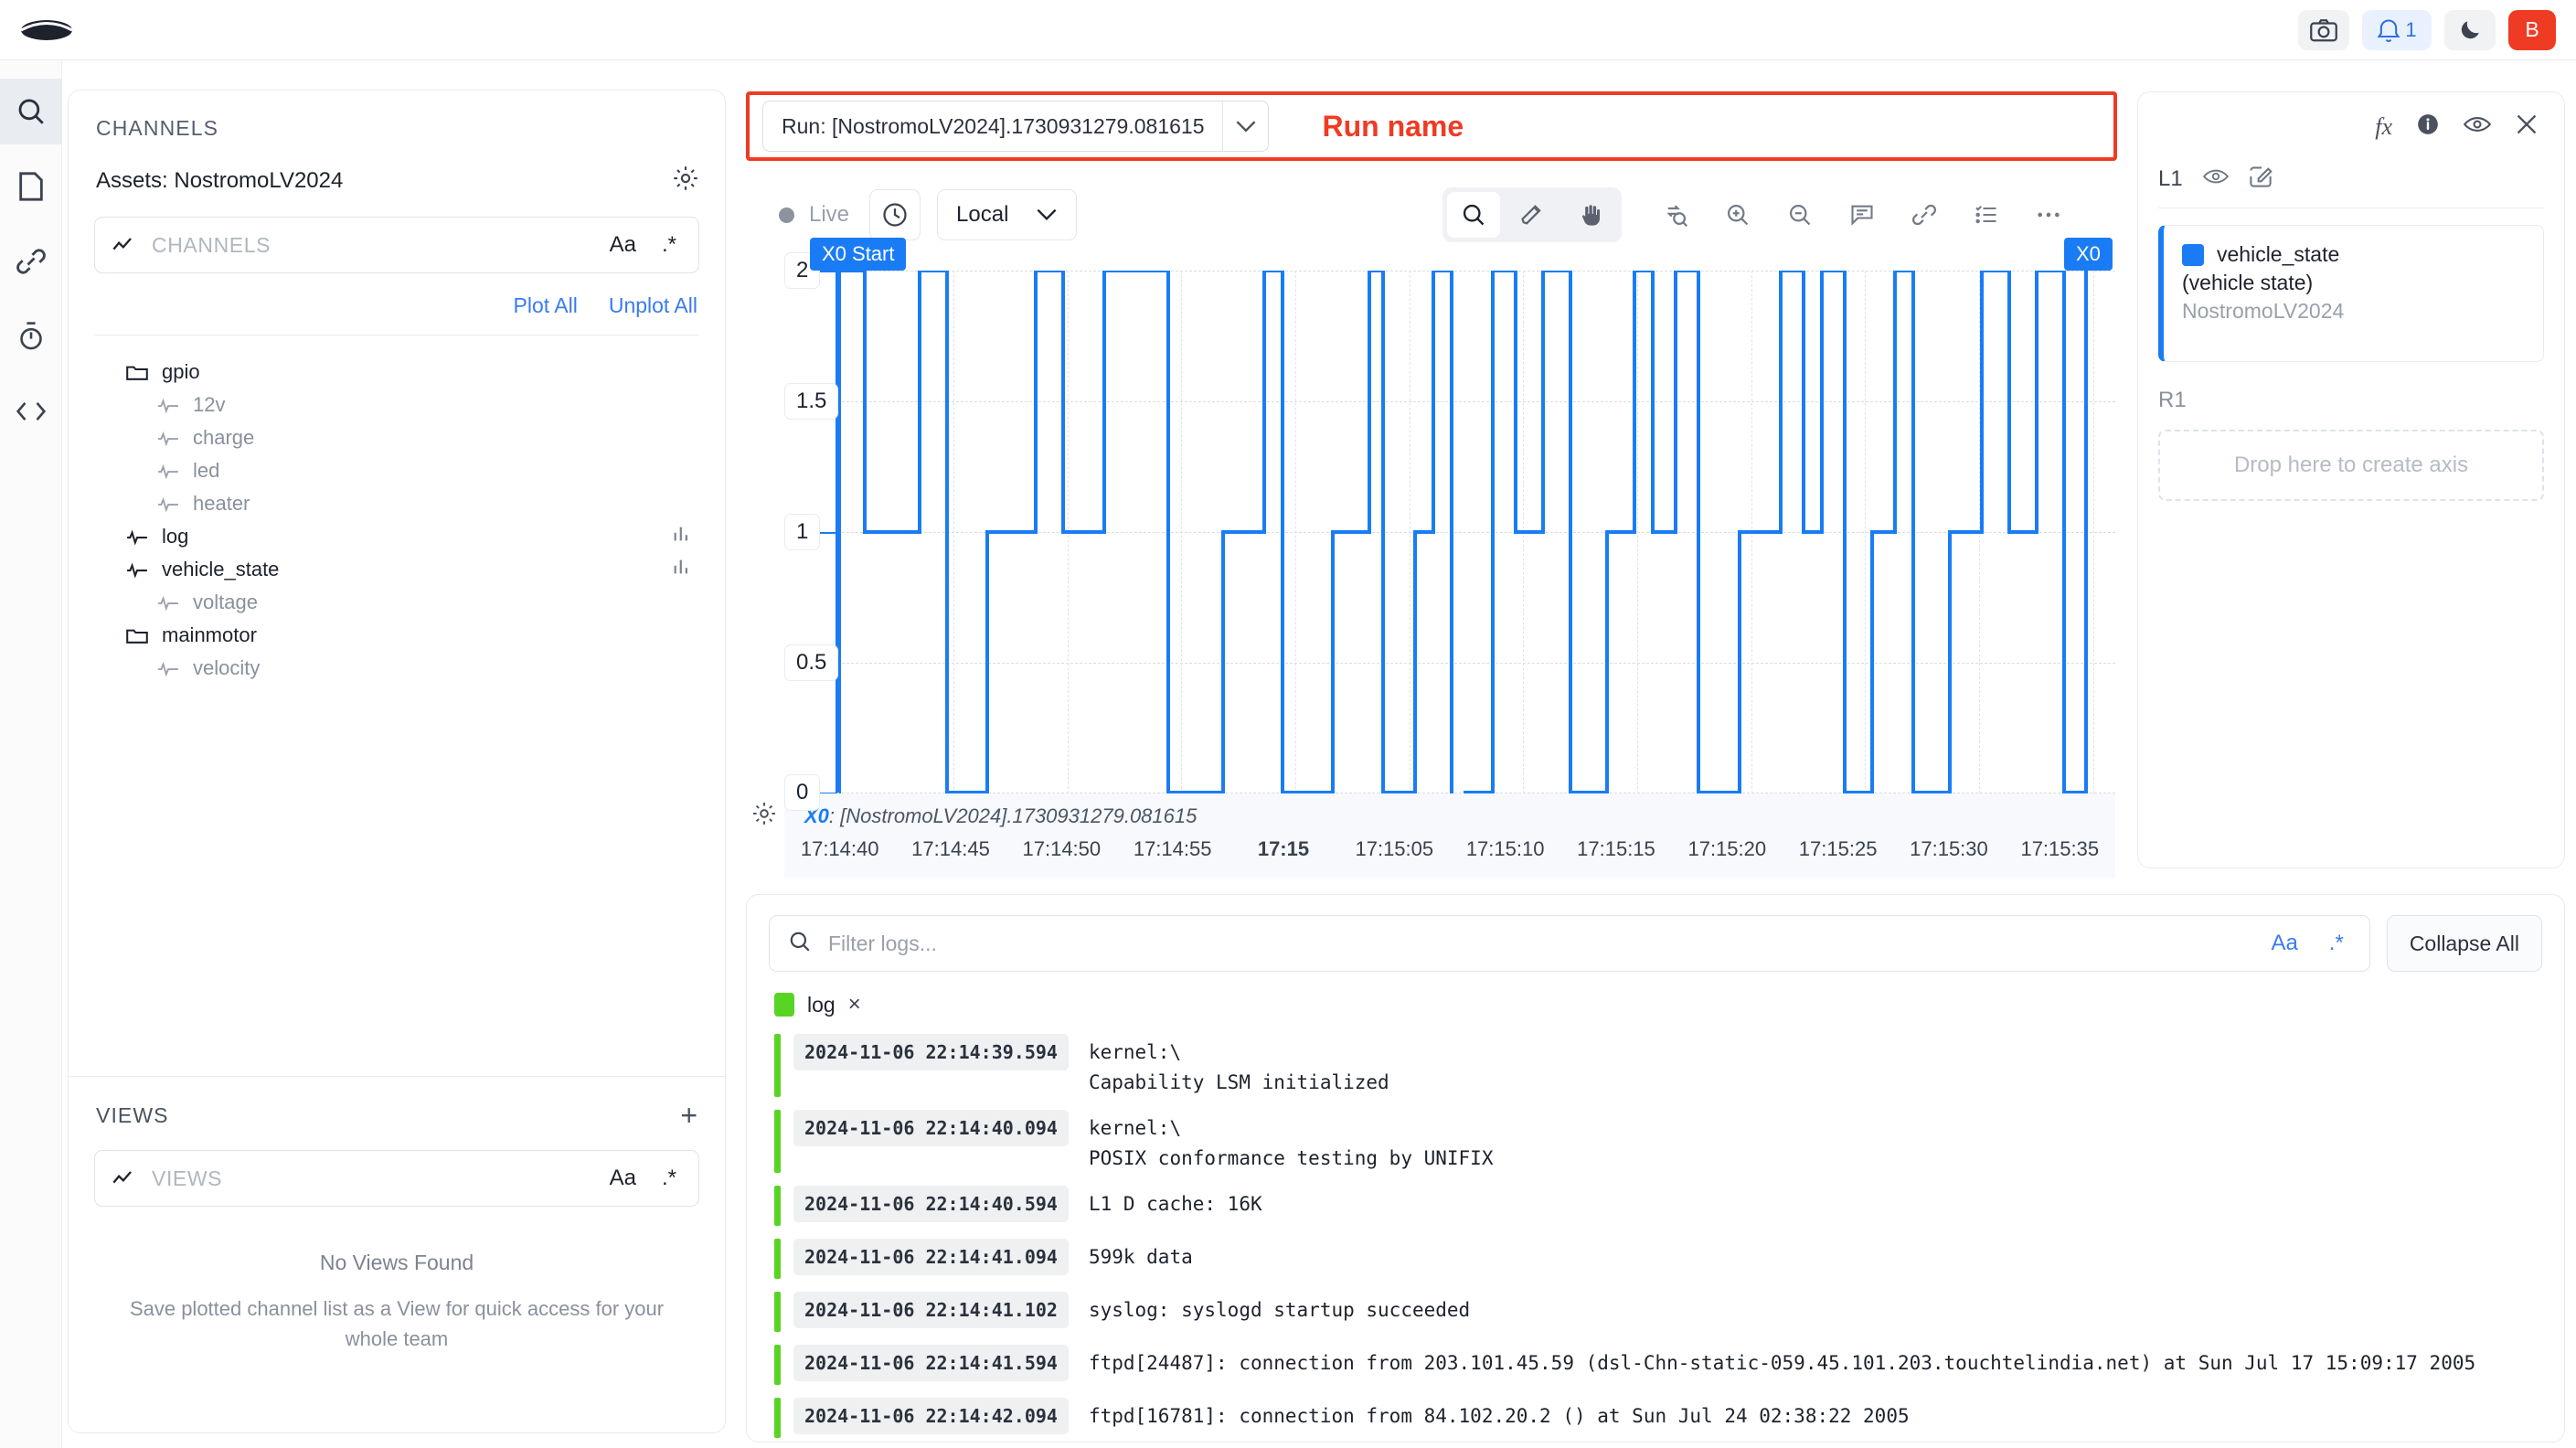  What do you see at coordinates (397, 668) in the screenshot?
I see `tree-item-velocity: velocity` at bounding box center [397, 668].